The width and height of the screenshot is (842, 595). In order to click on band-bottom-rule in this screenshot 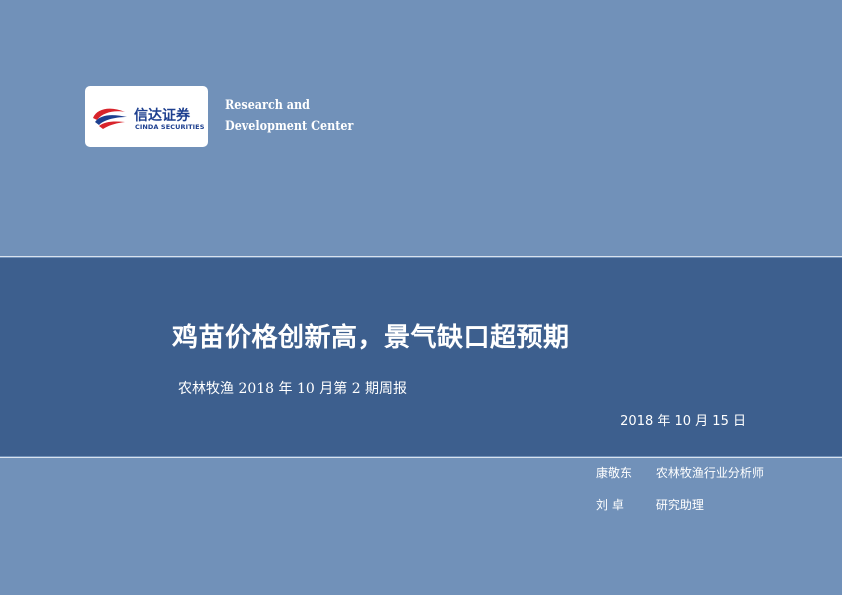, I will do `click(421, 457)`.